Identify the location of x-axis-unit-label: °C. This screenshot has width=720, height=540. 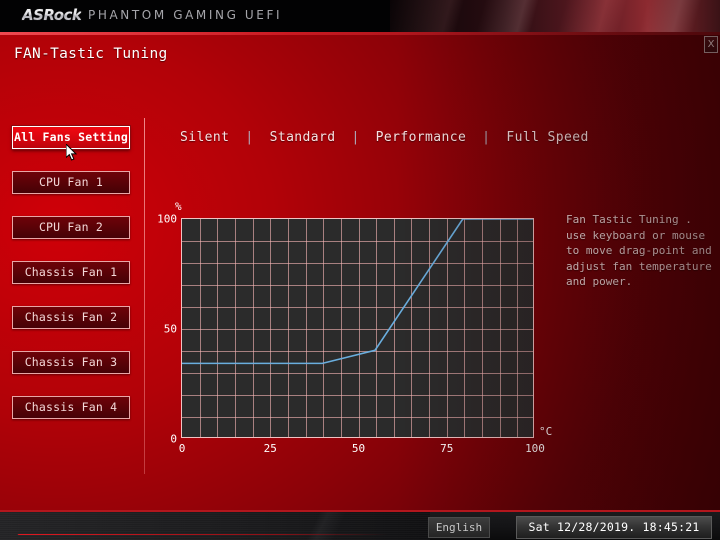
(546, 431).